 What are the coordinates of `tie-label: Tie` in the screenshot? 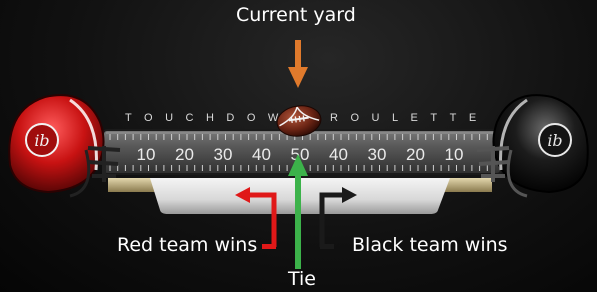 It's located at (302, 279).